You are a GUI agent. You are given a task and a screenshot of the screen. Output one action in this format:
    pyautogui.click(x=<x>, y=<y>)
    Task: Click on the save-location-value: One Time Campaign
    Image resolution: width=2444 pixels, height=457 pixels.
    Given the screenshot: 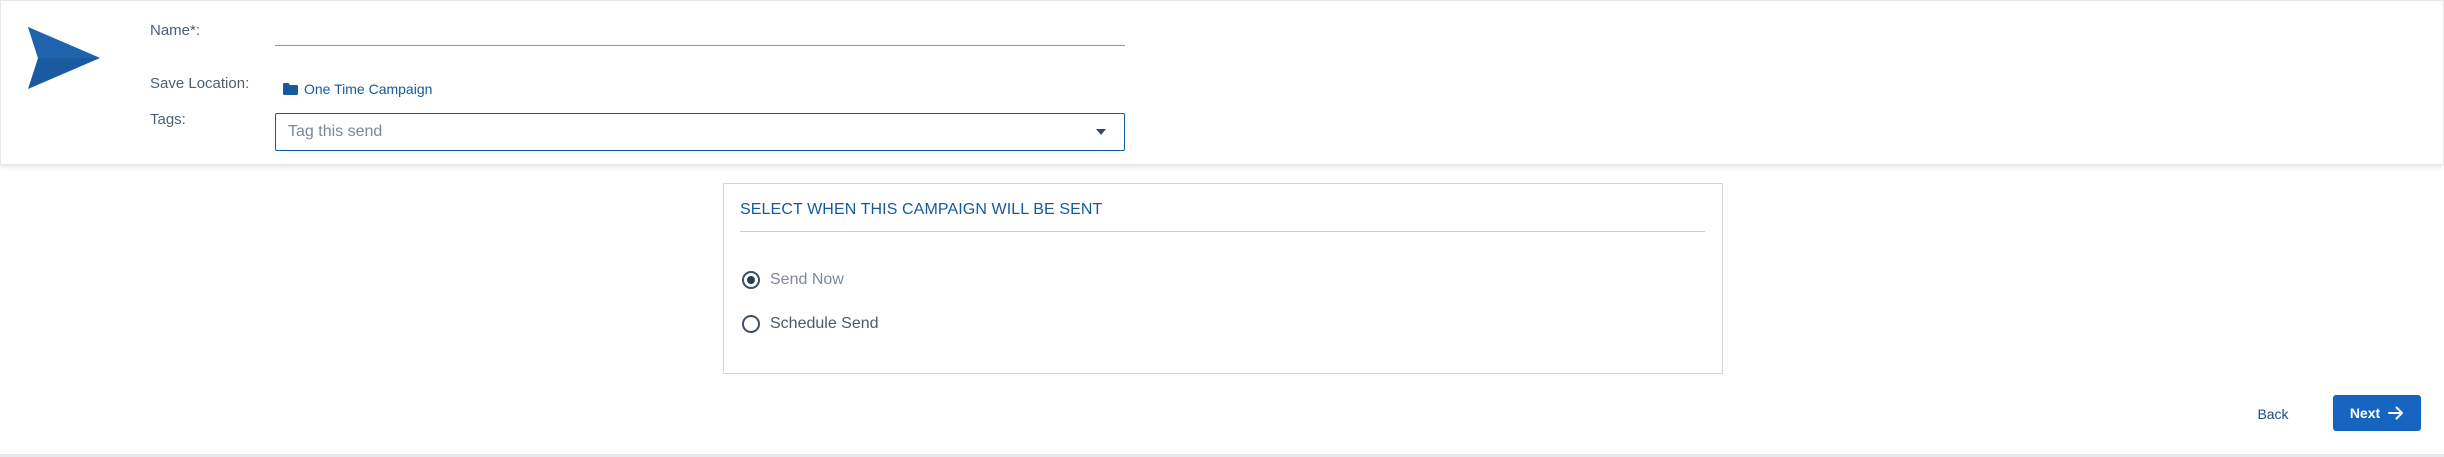 What is the action you would take?
    pyautogui.click(x=368, y=89)
    